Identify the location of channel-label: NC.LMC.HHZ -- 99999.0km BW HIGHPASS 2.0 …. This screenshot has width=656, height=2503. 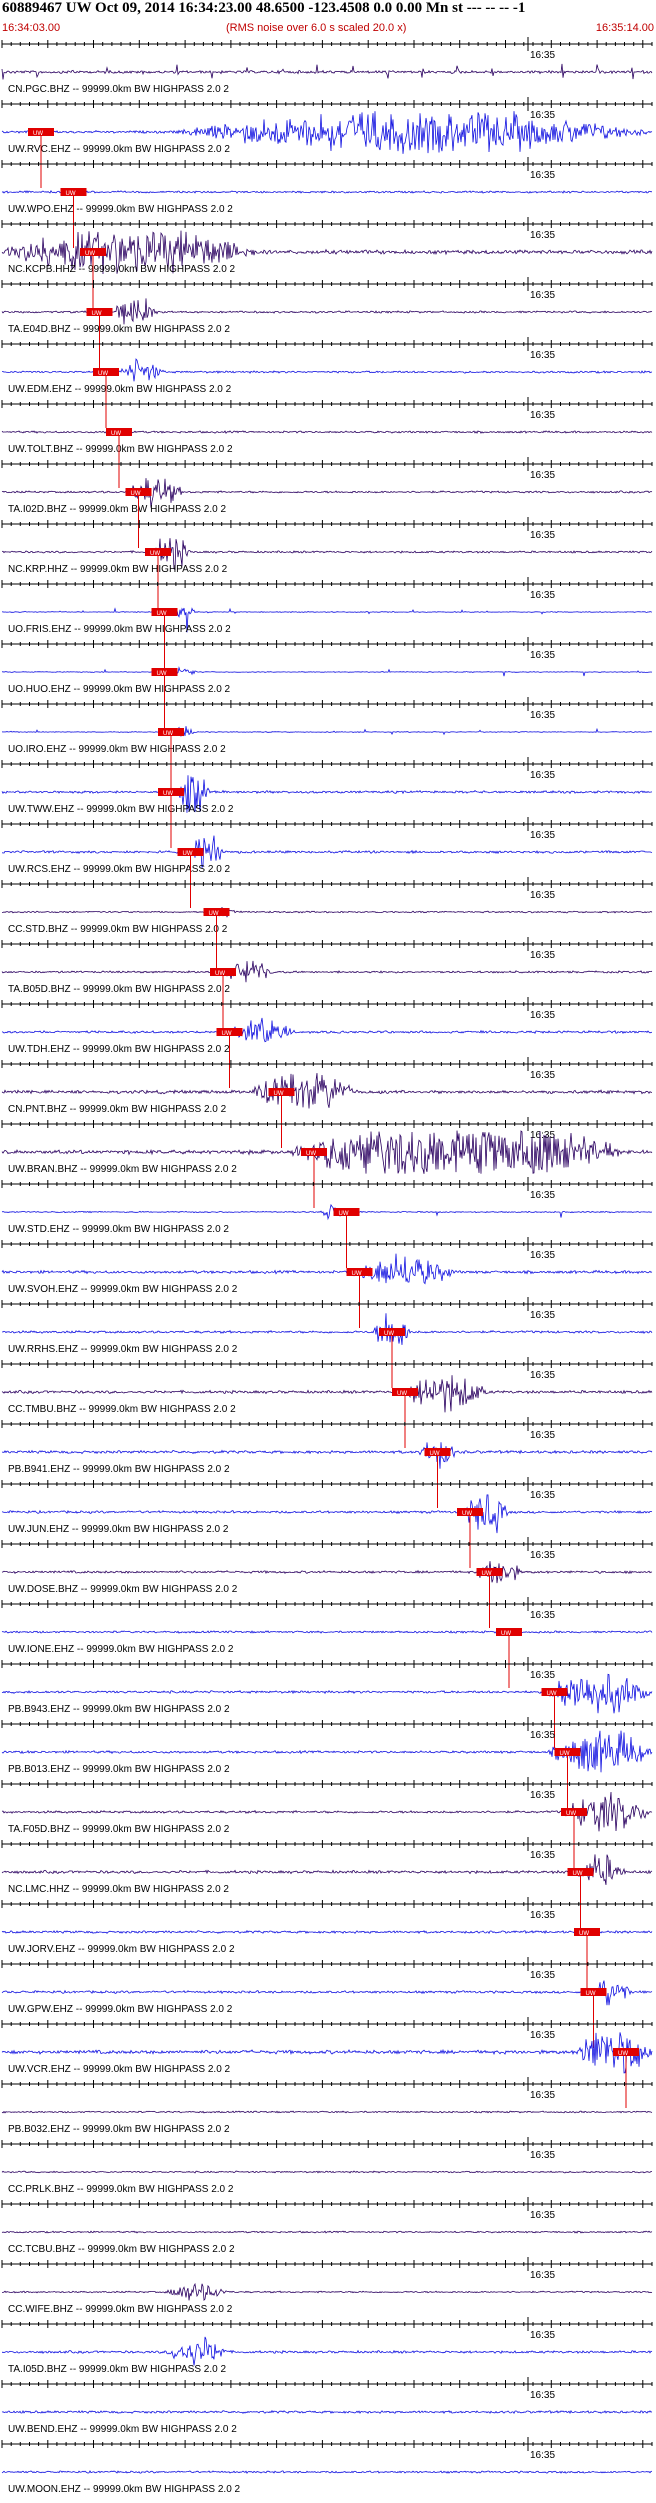
(118, 1889).